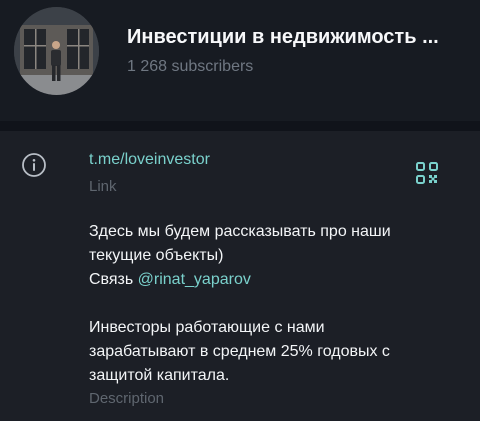  Describe the element at coordinates (156, 255) in the screenshot. I see `description-line: текущие объекты)` at that location.